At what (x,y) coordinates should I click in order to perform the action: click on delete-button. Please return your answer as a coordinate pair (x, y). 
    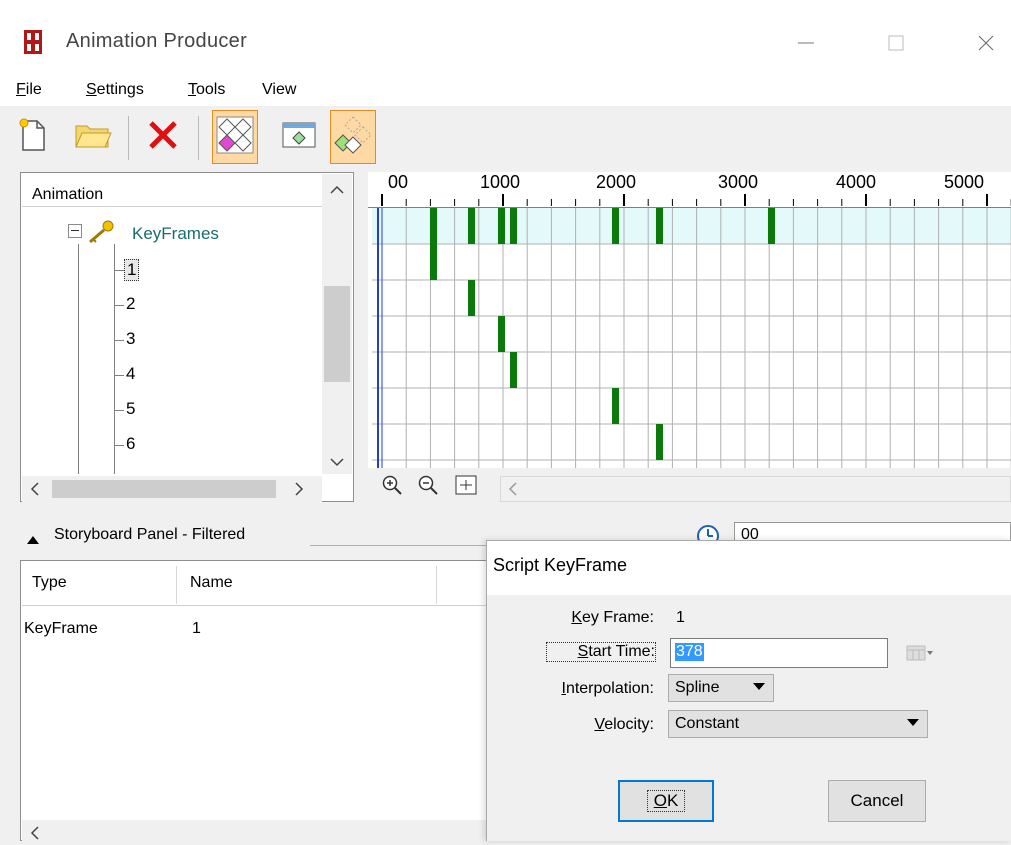
    Looking at the image, I should click on (163, 137).